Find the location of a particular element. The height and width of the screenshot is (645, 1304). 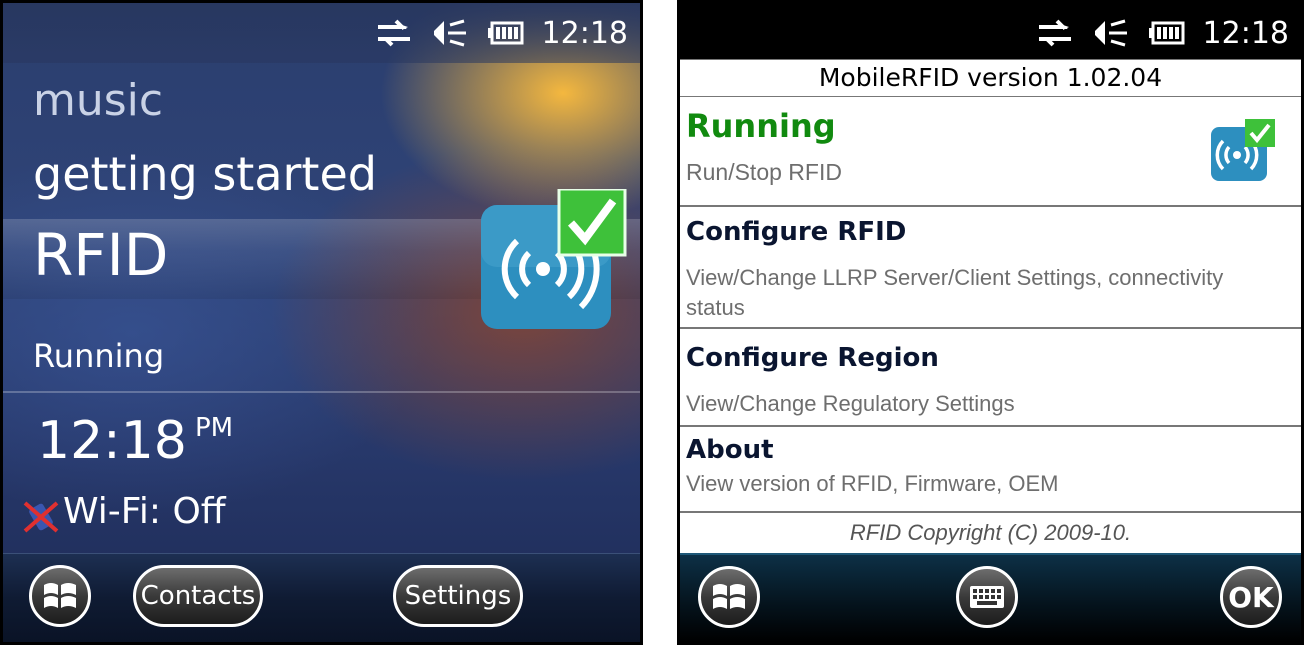

menu-item-title: Configure Region is located at coordinates (812, 358).